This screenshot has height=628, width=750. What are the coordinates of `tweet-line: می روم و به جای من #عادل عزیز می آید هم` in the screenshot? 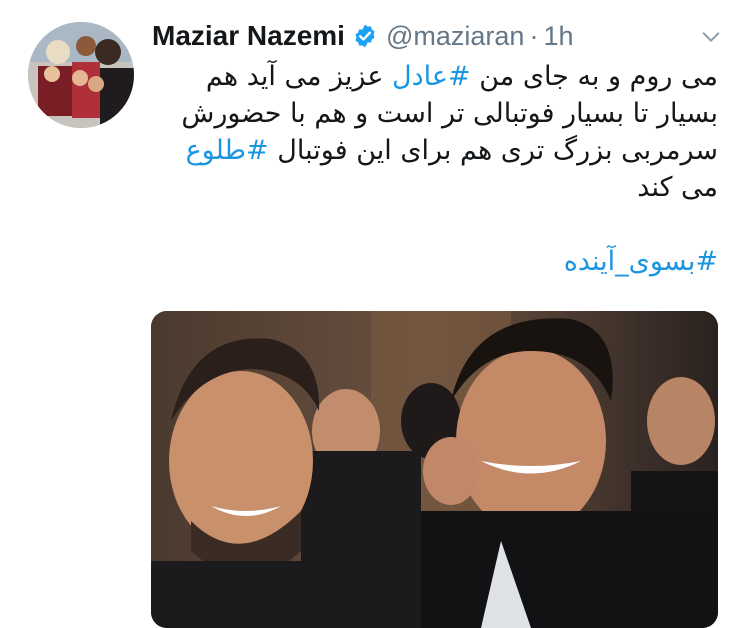 It's located at (461, 76).